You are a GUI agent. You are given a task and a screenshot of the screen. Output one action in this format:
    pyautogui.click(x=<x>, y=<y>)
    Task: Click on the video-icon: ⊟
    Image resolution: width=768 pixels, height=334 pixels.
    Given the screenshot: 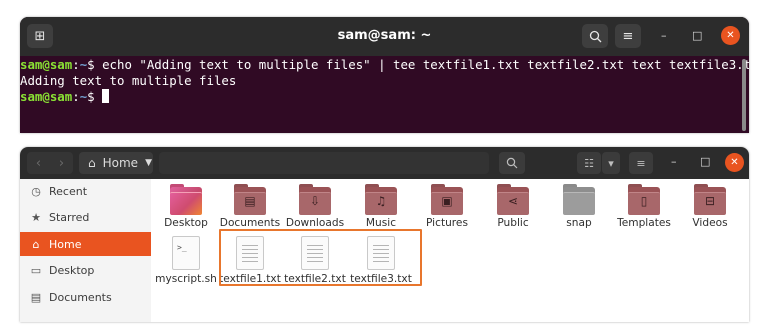 What is the action you would take?
    pyautogui.click(x=710, y=201)
    